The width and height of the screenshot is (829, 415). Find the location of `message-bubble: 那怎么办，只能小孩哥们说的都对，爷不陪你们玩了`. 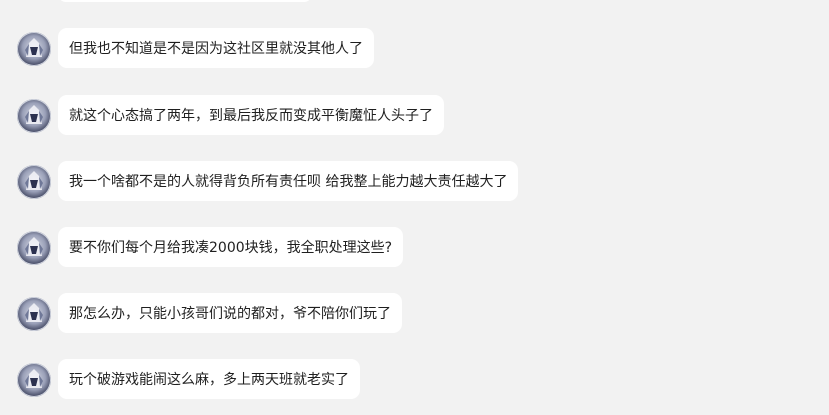

message-bubble: 那怎么办，只能小孩哥们说的都对，爷不陪你们玩了 is located at coordinates (230, 313).